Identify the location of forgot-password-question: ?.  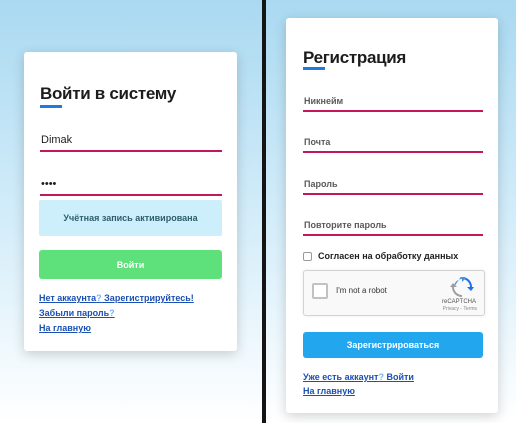
(112, 313).